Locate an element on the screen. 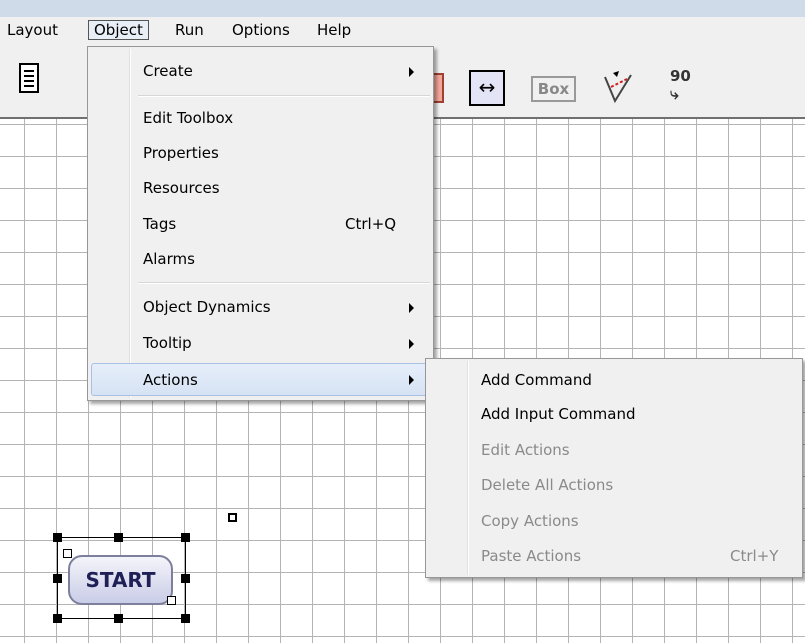 The image size is (805, 643). menu-item-delete-all-actions: Delete All Actions is located at coordinates (614, 485).